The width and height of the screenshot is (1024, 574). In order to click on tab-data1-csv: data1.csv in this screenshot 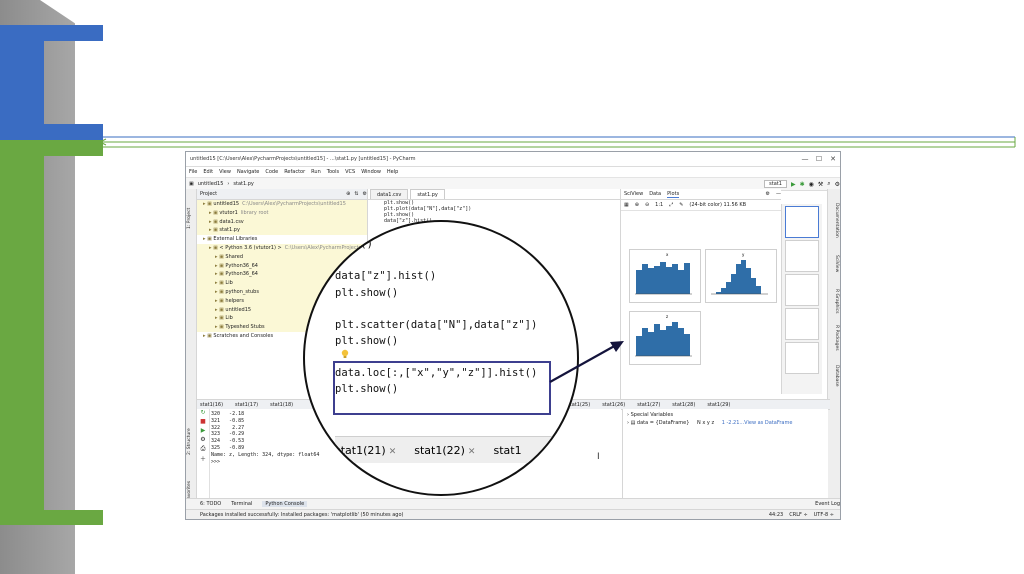, I will do `click(389, 194)`.